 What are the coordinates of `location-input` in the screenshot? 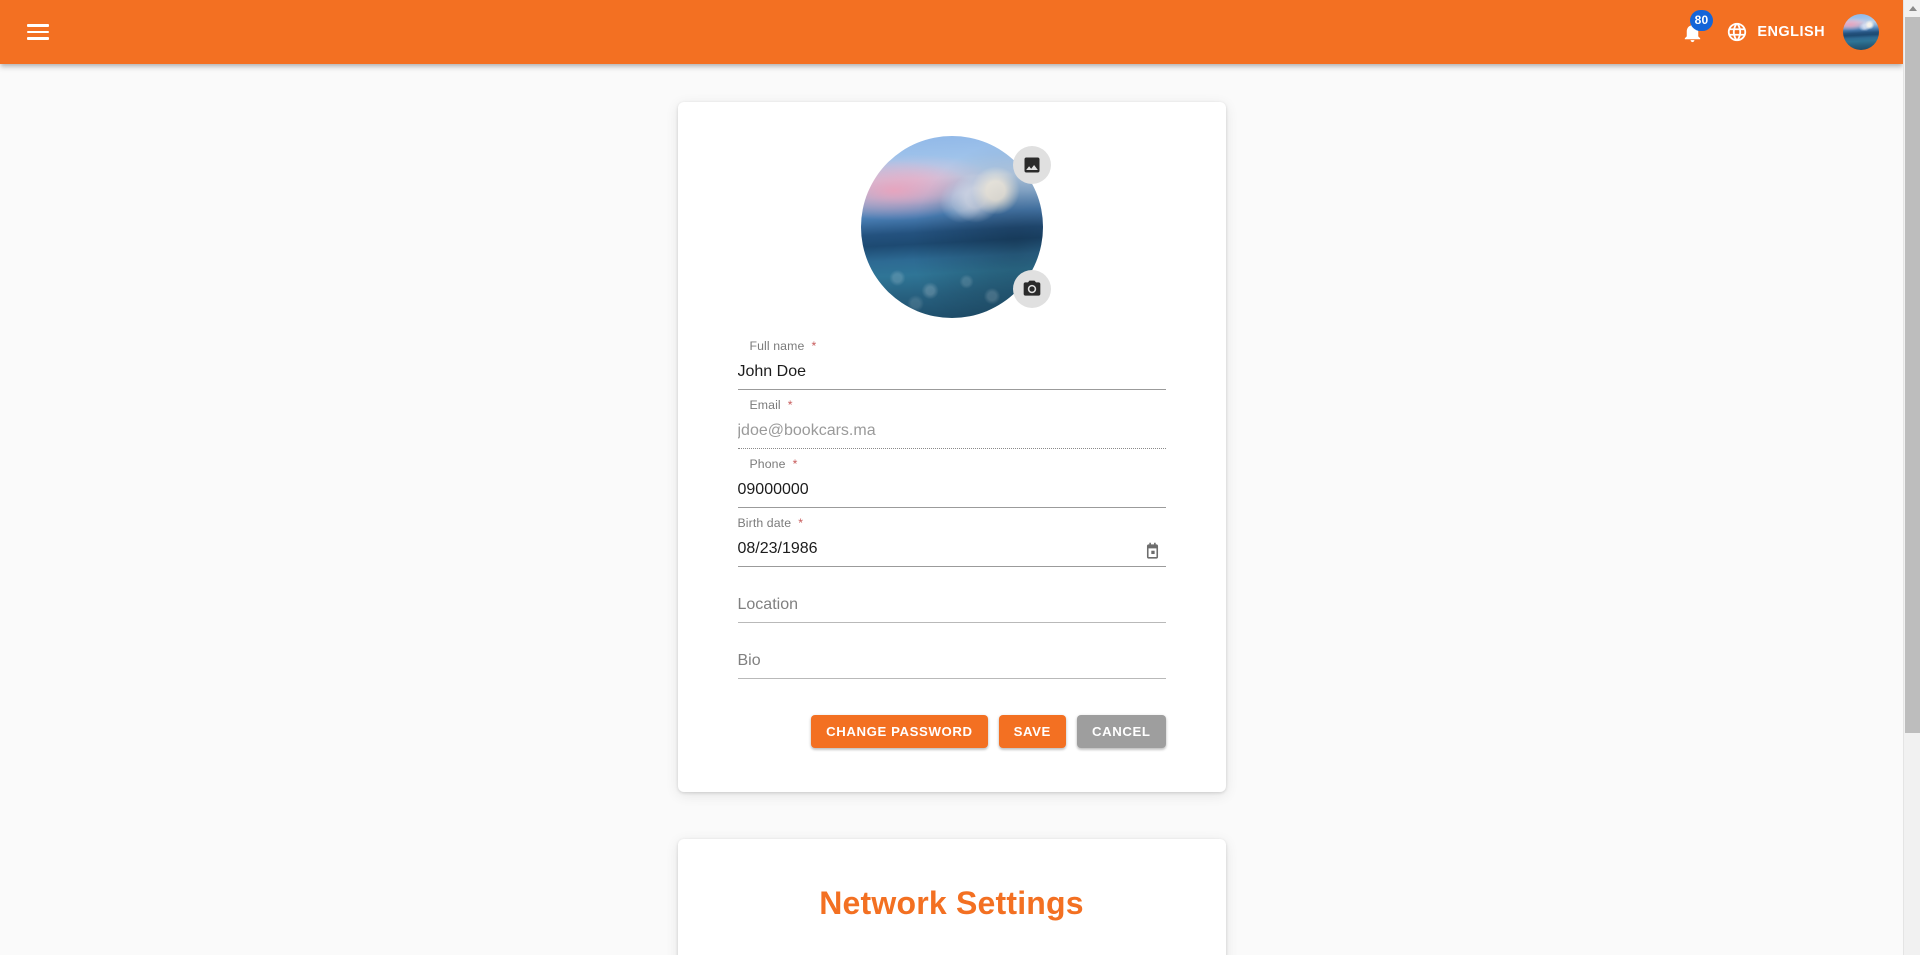 It's located at (951, 607).